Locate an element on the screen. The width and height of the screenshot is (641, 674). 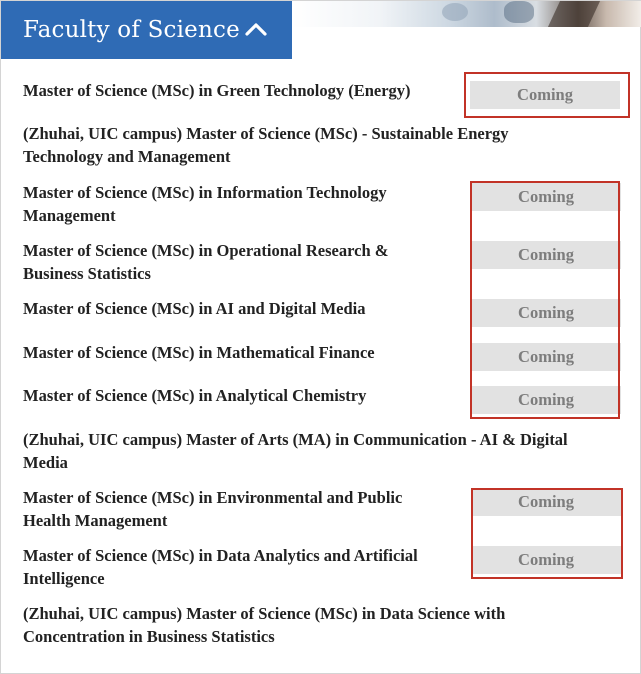
header-banner-image is located at coordinates (466, 14).